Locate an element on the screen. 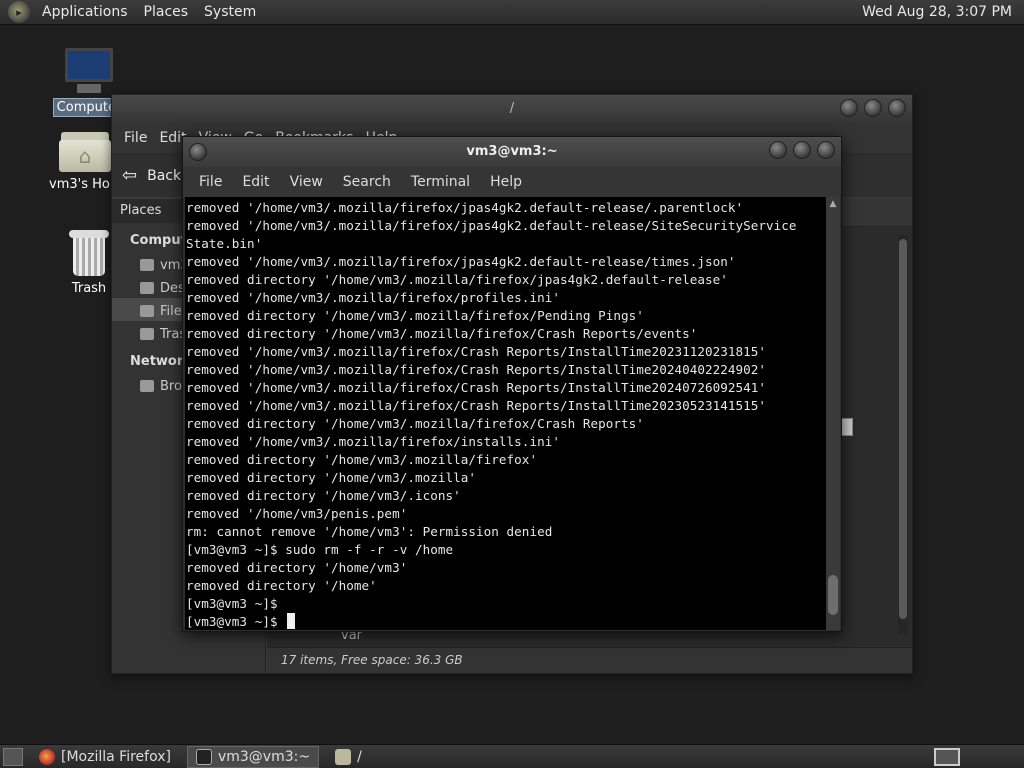 This screenshot has height=768, width=1024. home-icon is located at coordinates (147, 265).